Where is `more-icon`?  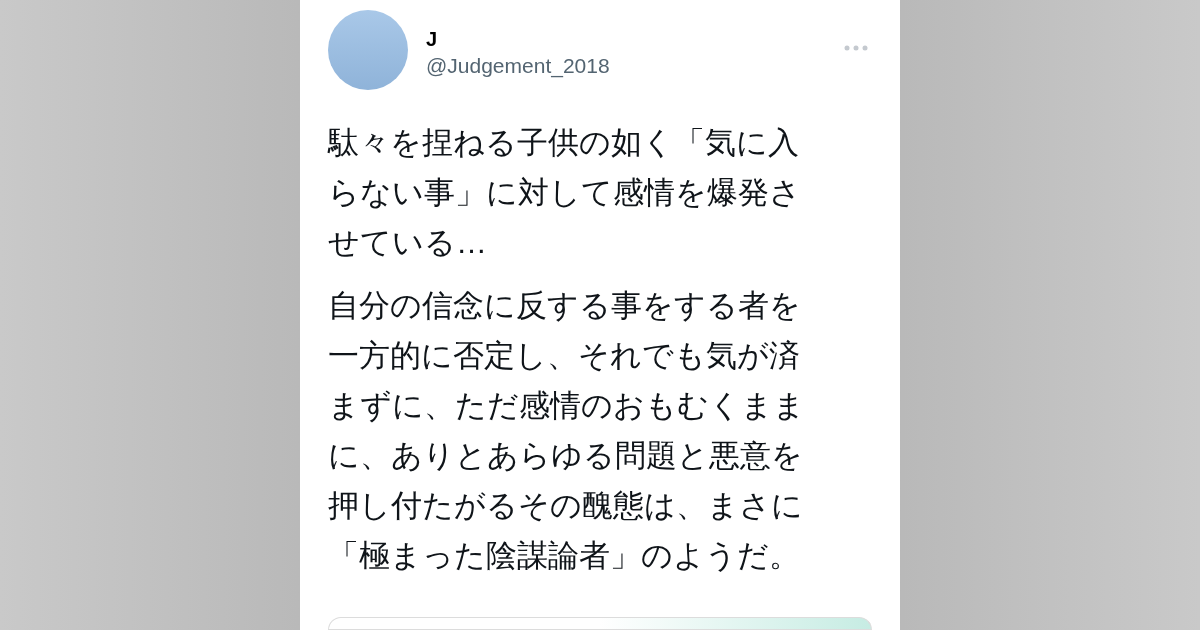 more-icon is located at coordinates (856, 48).